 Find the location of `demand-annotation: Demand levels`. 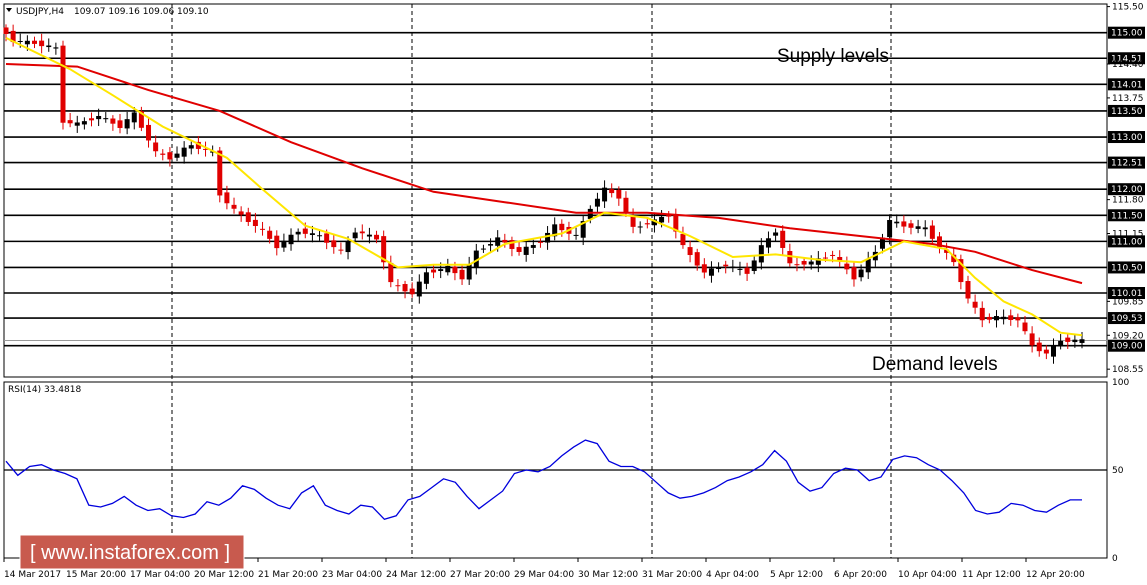

demand-annotation: Demand levels is located at coordinates (935, 364).